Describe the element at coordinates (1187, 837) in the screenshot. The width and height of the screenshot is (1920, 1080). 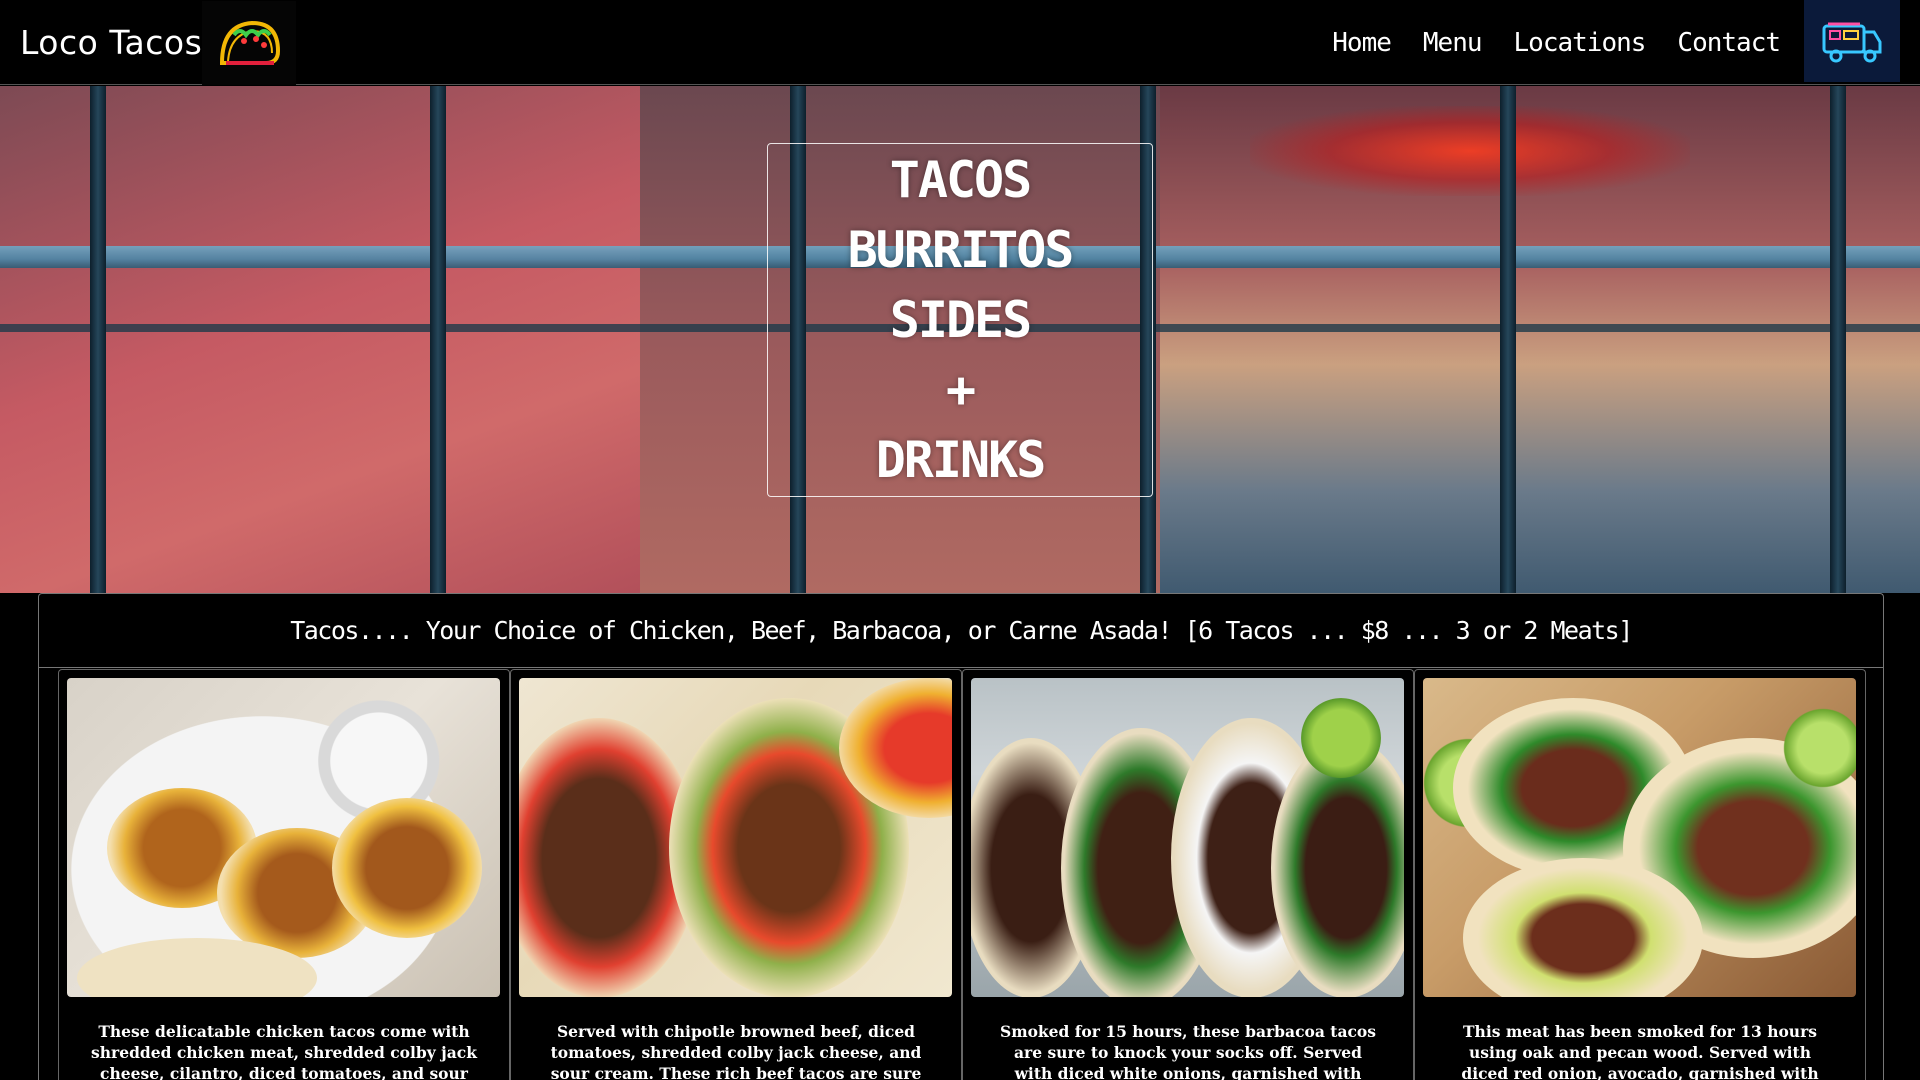
I see `barbacoa-tacos-image` at that location.